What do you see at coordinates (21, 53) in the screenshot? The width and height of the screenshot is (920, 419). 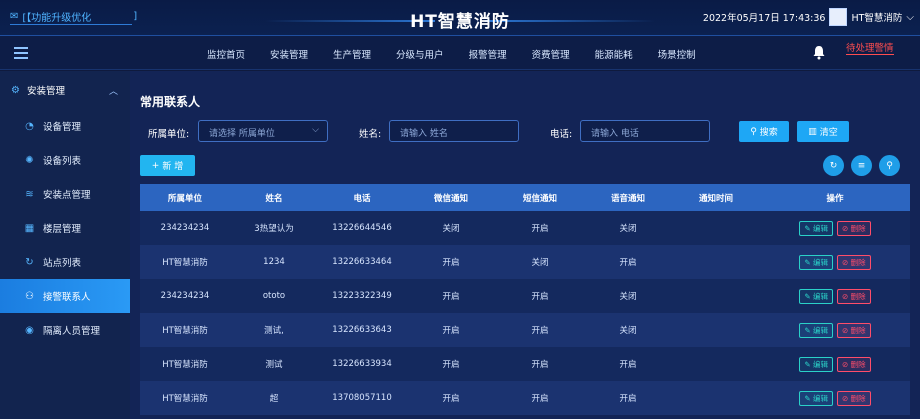 I see `menu-toggle-icon` at bounding box center [21, 53].